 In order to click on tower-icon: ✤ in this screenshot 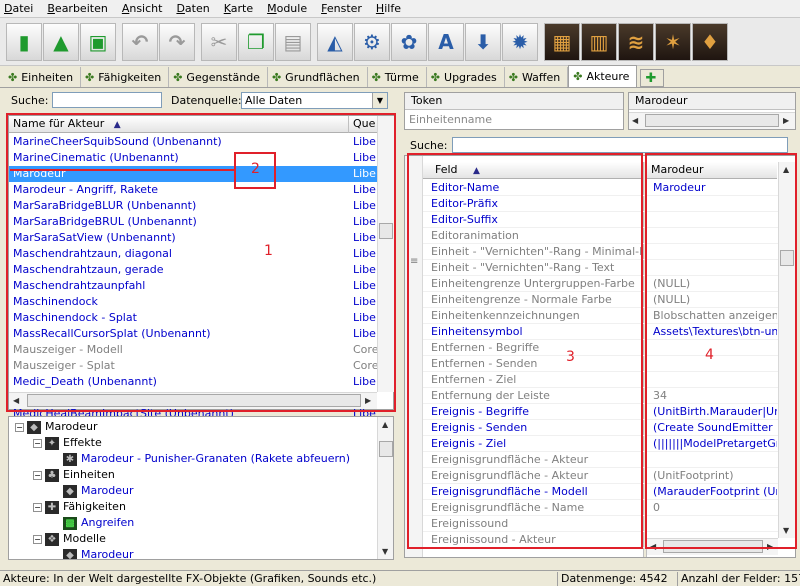, I will do `click(376, 77)`.